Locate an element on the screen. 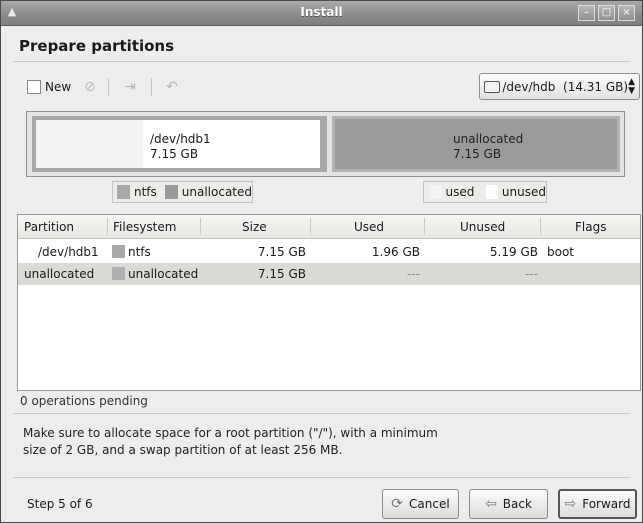 This screenshot has width=643, height=523. legend-unallocated: unallocated is located at coordinates (216, 192).